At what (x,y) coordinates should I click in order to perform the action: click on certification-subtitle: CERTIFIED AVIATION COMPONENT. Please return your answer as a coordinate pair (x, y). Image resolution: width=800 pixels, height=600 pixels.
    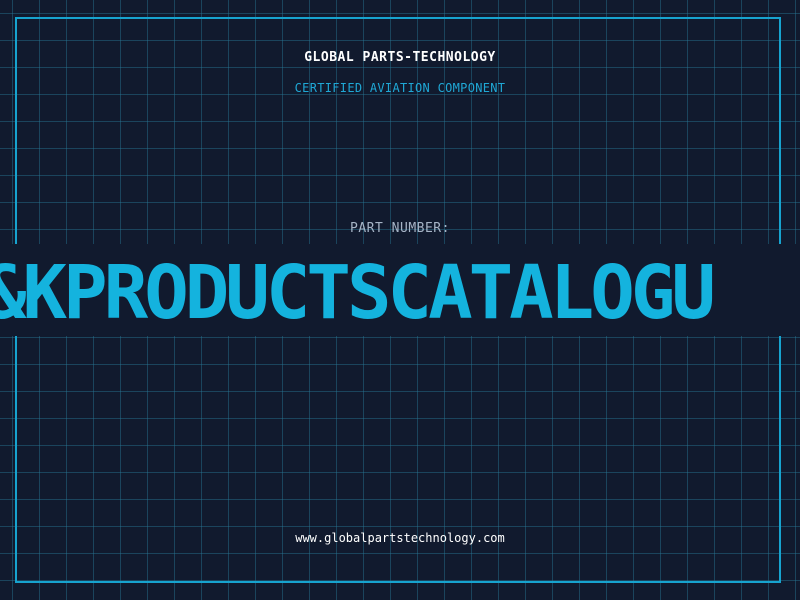
    Looking at the image, I should click on (400, 88).